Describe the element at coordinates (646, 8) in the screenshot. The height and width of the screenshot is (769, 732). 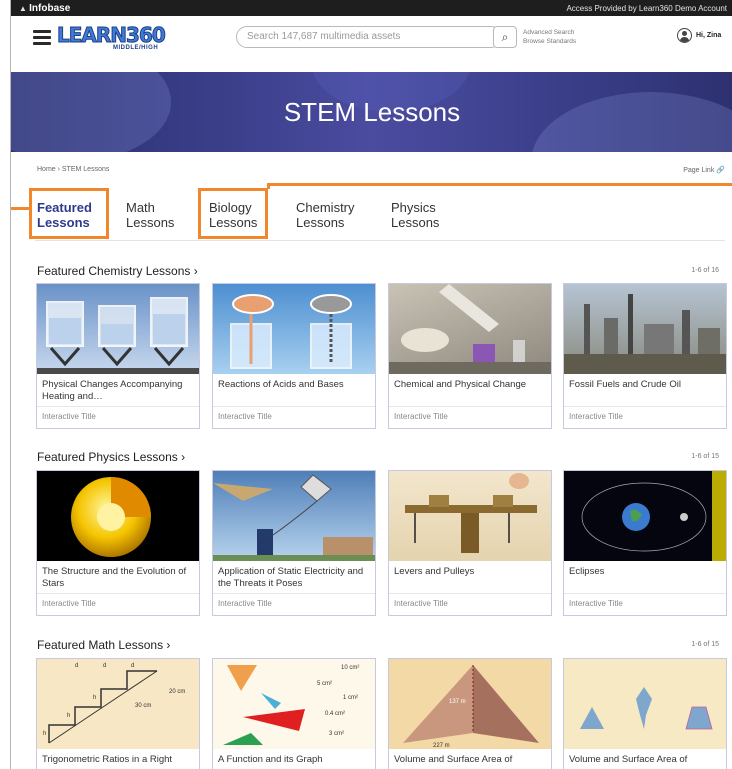
I see `access-text: Access Provided by Learn360 Demo Account` at that location.